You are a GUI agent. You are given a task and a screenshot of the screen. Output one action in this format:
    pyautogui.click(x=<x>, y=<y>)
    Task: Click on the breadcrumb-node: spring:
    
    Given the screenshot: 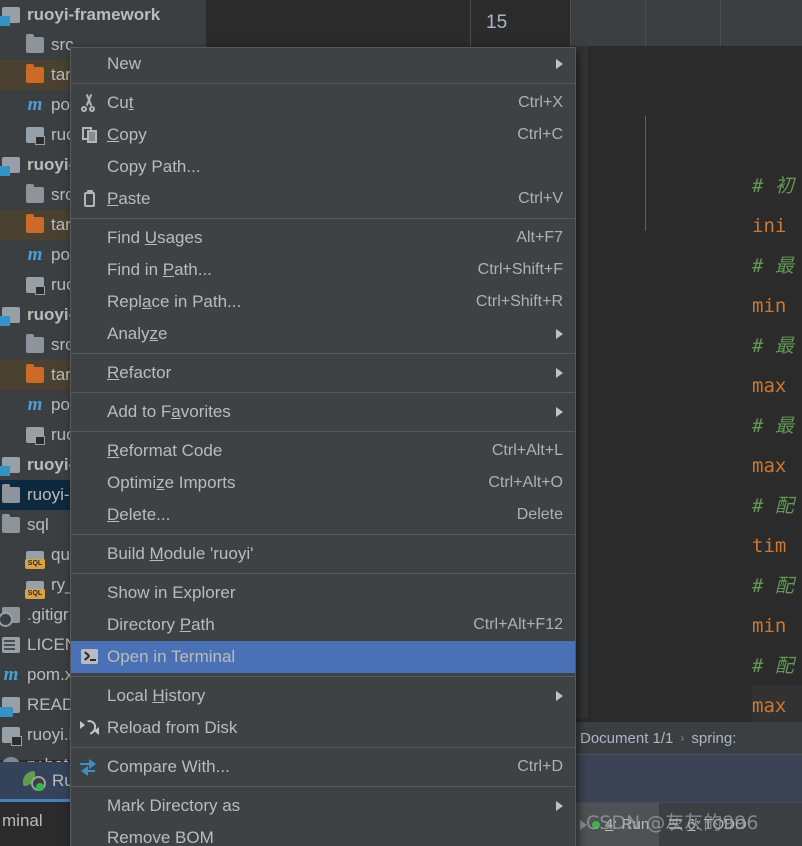 What is the action you would take?
    pyautogui.click(x=713, y=738)
    